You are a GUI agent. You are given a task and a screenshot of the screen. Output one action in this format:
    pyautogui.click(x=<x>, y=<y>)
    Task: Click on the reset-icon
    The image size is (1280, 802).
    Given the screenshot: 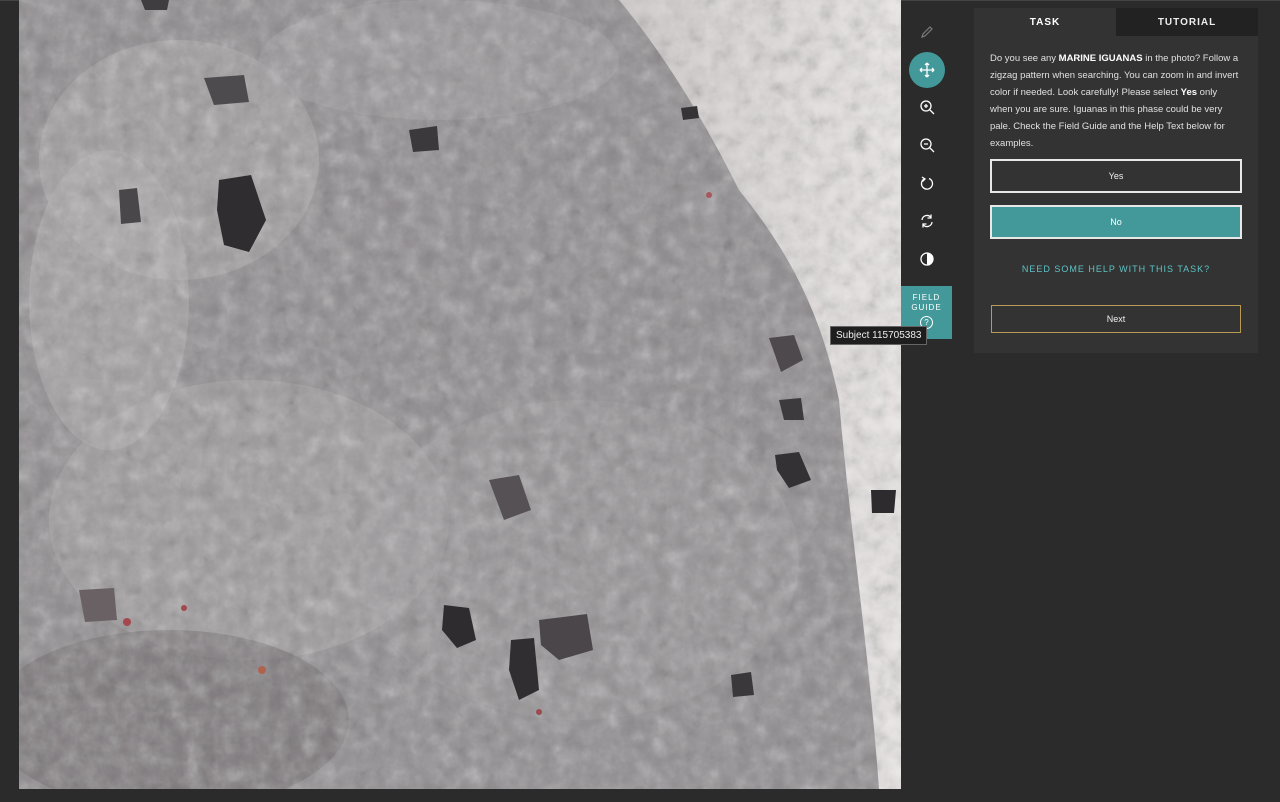 What is the action you would take?
    pyautogui.click(x=927, y=221)
    